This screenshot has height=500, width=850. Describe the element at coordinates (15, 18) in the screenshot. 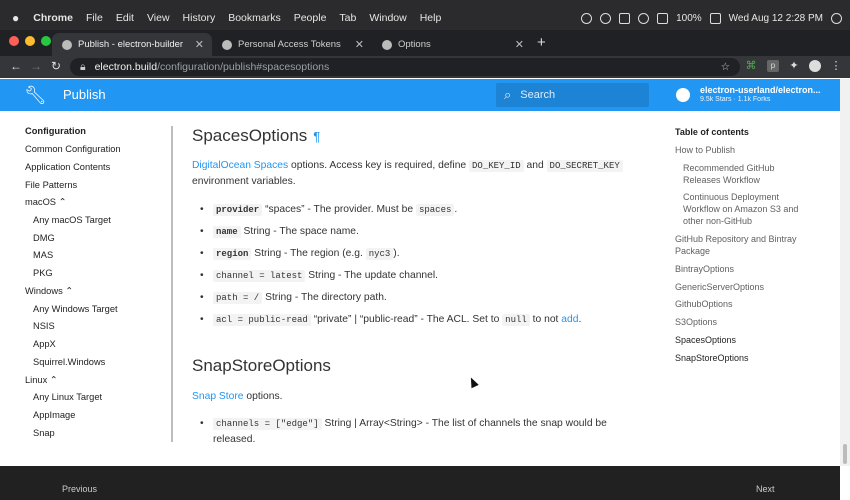

I see `apple-icon: ●` at that location.